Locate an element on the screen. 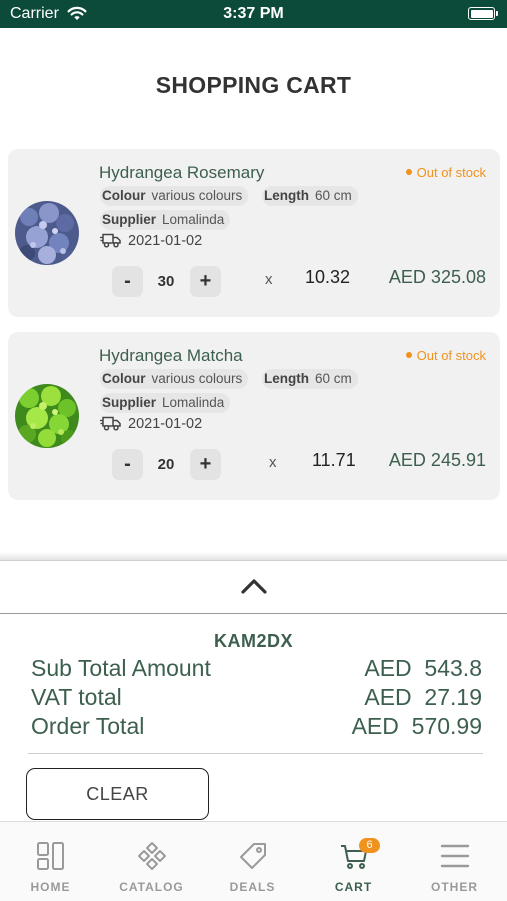 This screenshot has height=901, width=507. tab-other: OTHER is located at coordinates (454, 861).